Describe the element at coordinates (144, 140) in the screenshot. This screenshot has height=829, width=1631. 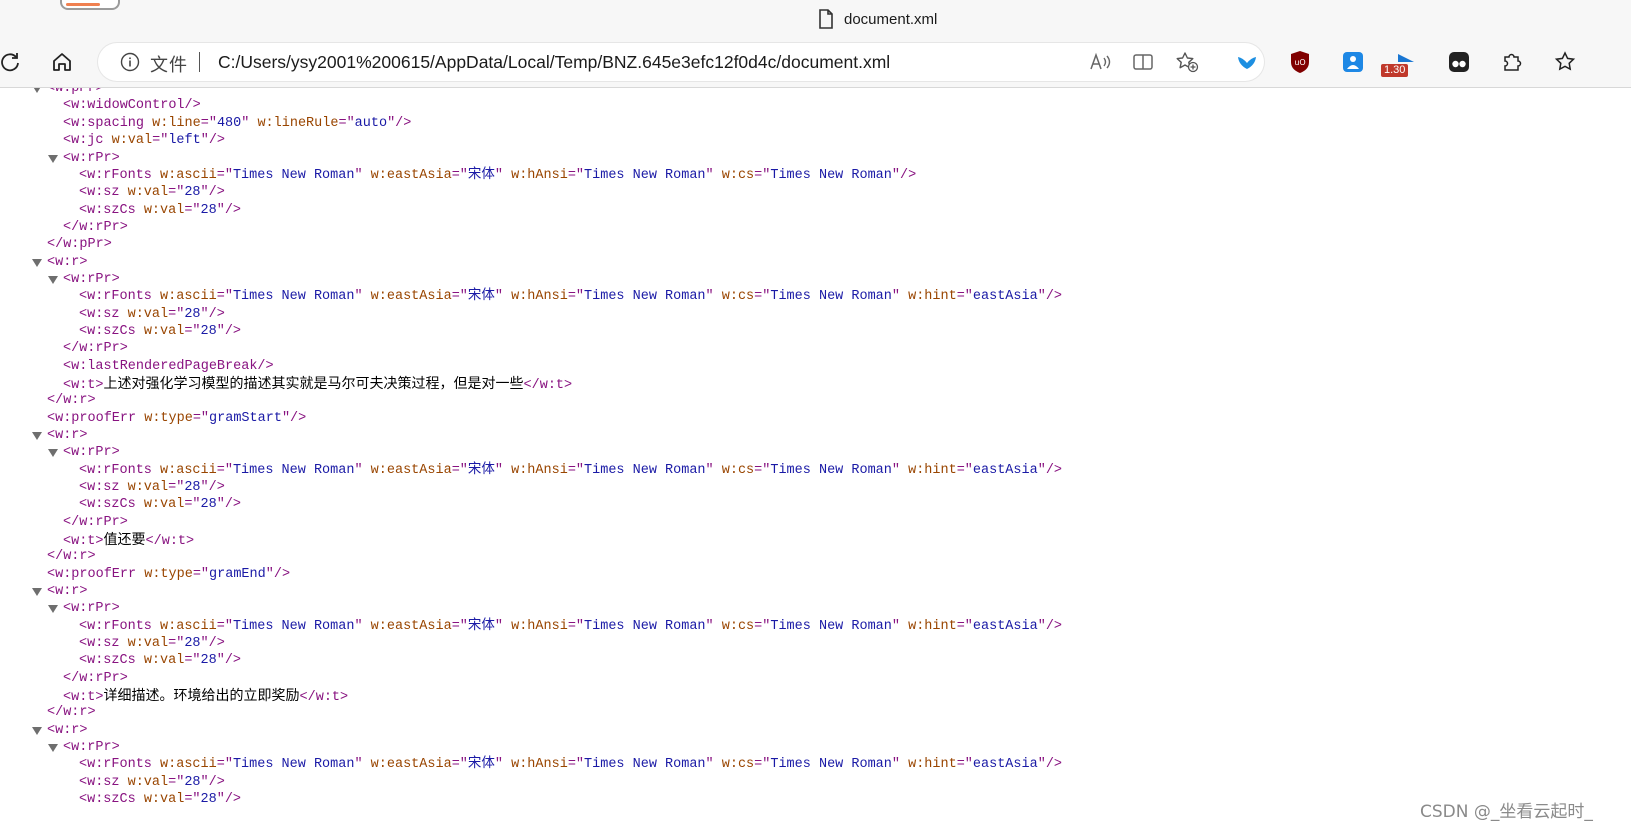
I see `xml-line: <w:jc w:val="left"/>` at that location.